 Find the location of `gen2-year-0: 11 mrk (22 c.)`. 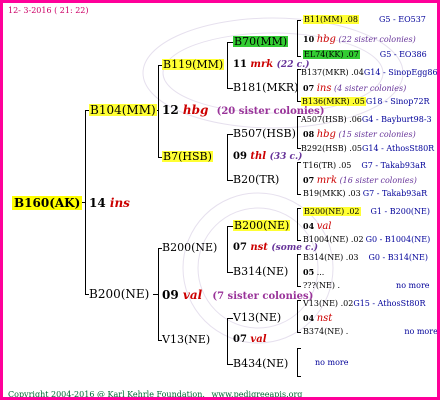

gen2-year-0: 11 mrk (22 c.) is located at coordinates (271, 64).